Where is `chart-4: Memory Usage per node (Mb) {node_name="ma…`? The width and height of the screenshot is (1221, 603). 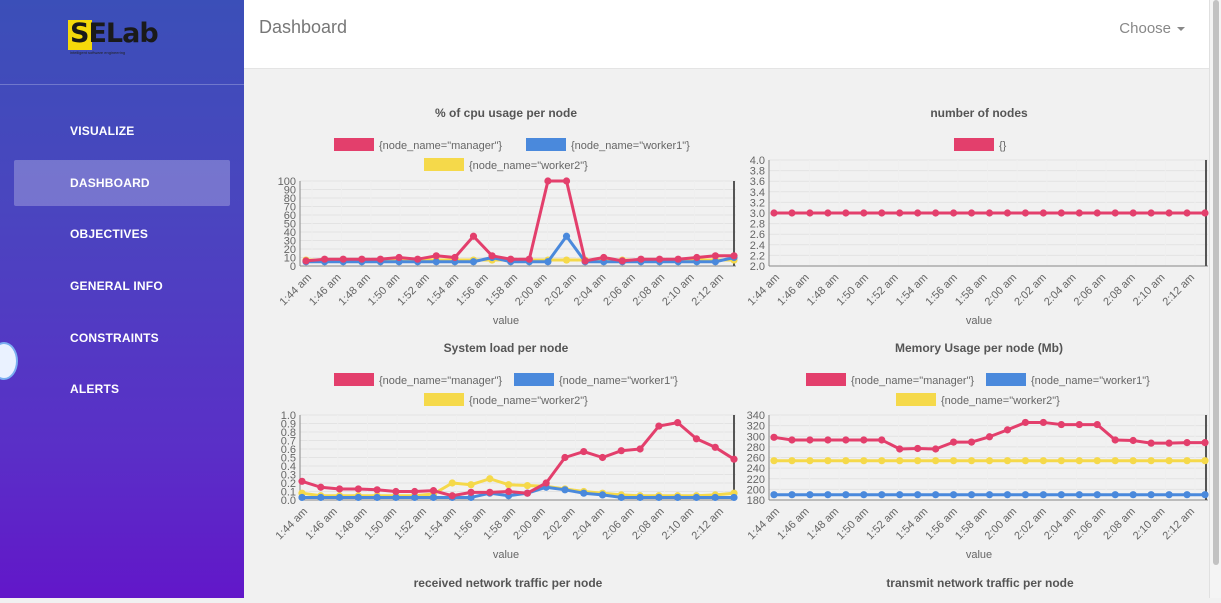 chart-4: Memory Usage per node (Mb) {node_name="ma… is located at coordinates (977, 451).